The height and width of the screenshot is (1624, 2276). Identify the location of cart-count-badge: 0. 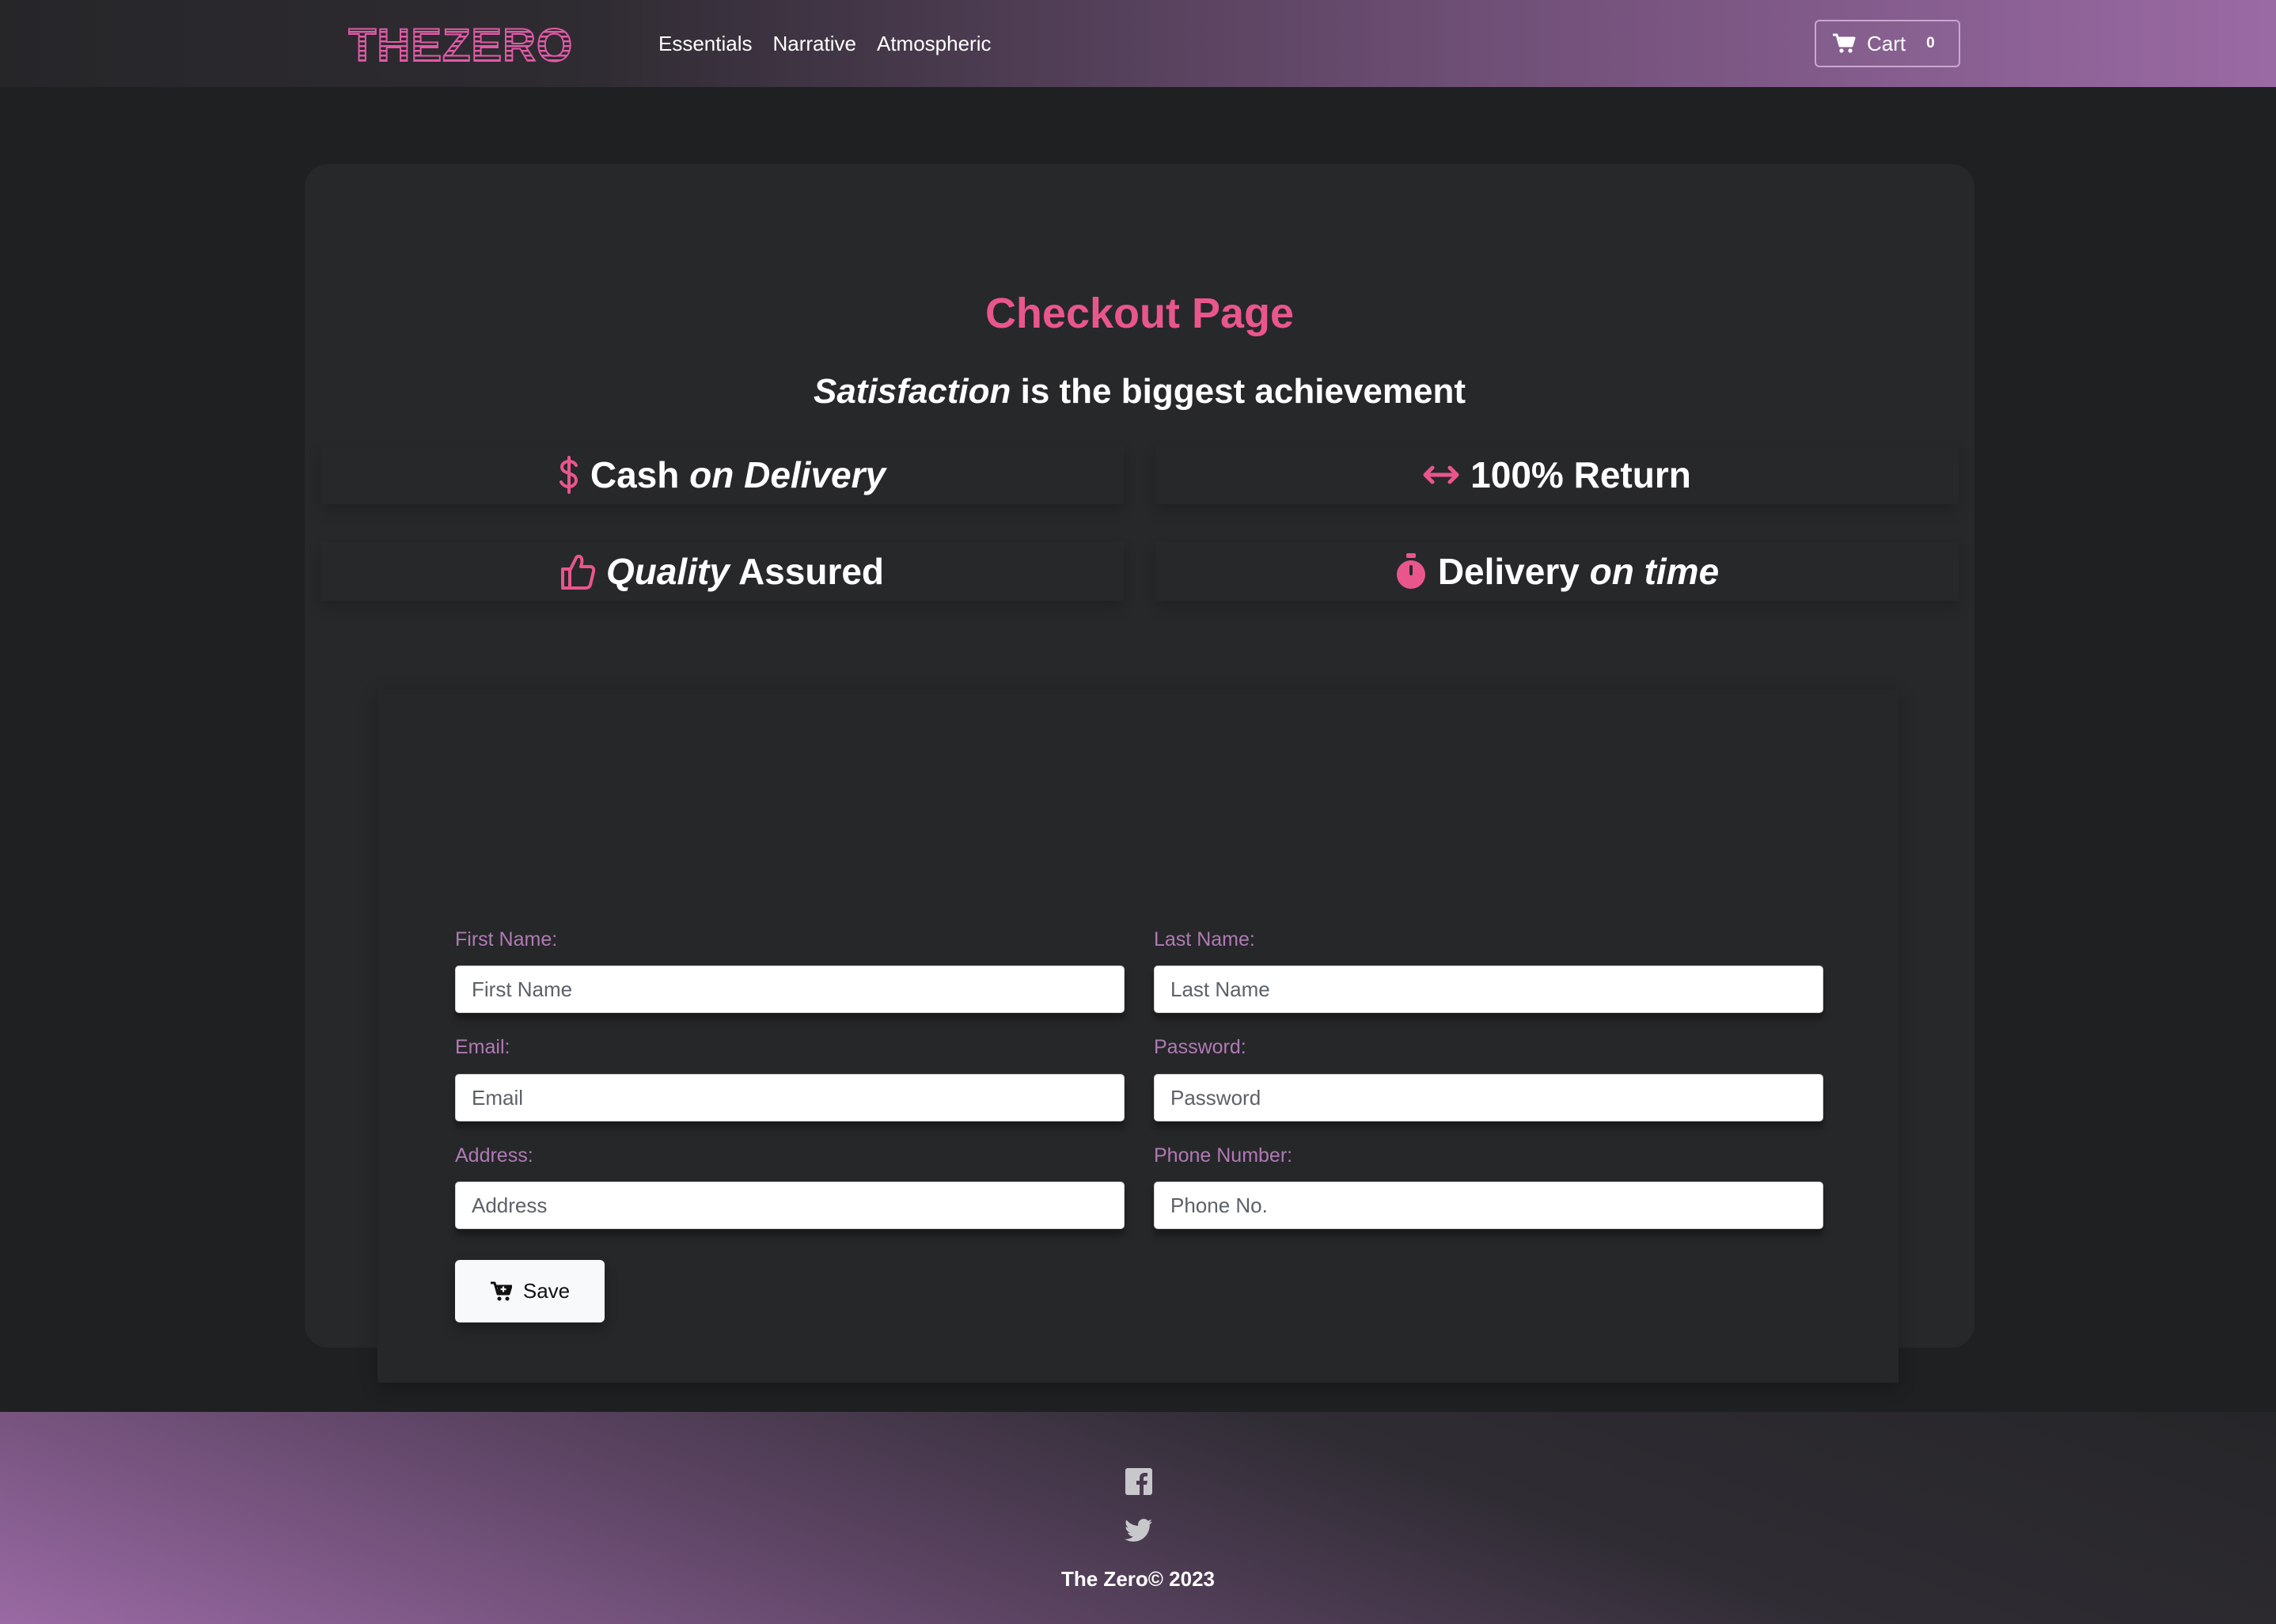
(1930, 43).